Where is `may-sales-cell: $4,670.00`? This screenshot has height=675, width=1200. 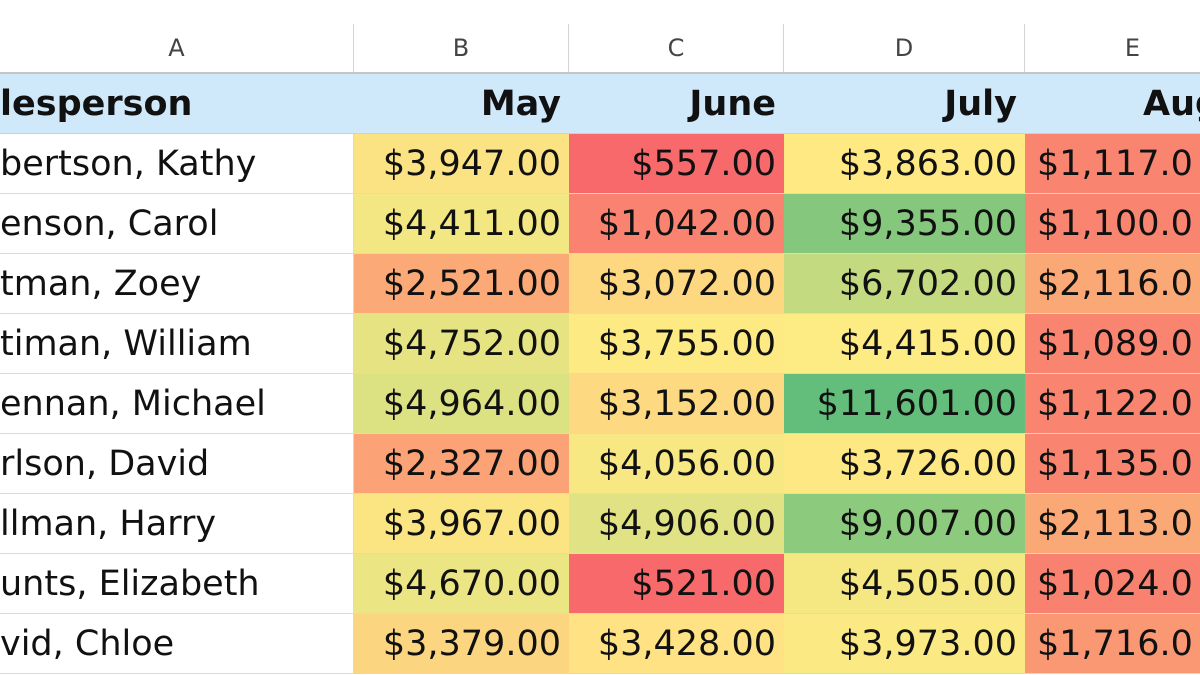
may-sales-cell: $4,670.00 is located at coordinates (461, 584).